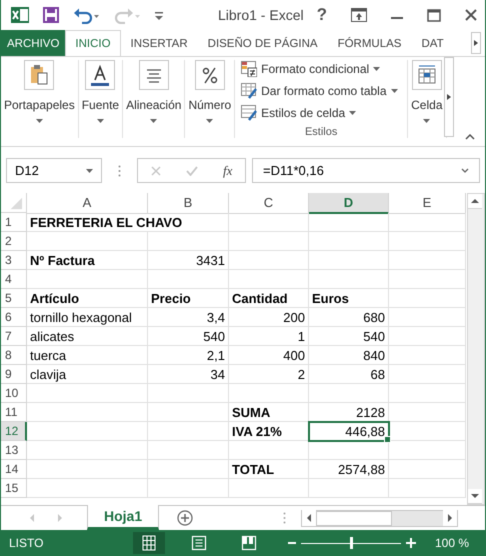 The height and width of the screenshot is (556, 486). What do you see at coordinates (269, 469) in the screenshot?
I see `table-cell: TOTAL` at bounding box center [269, 469].